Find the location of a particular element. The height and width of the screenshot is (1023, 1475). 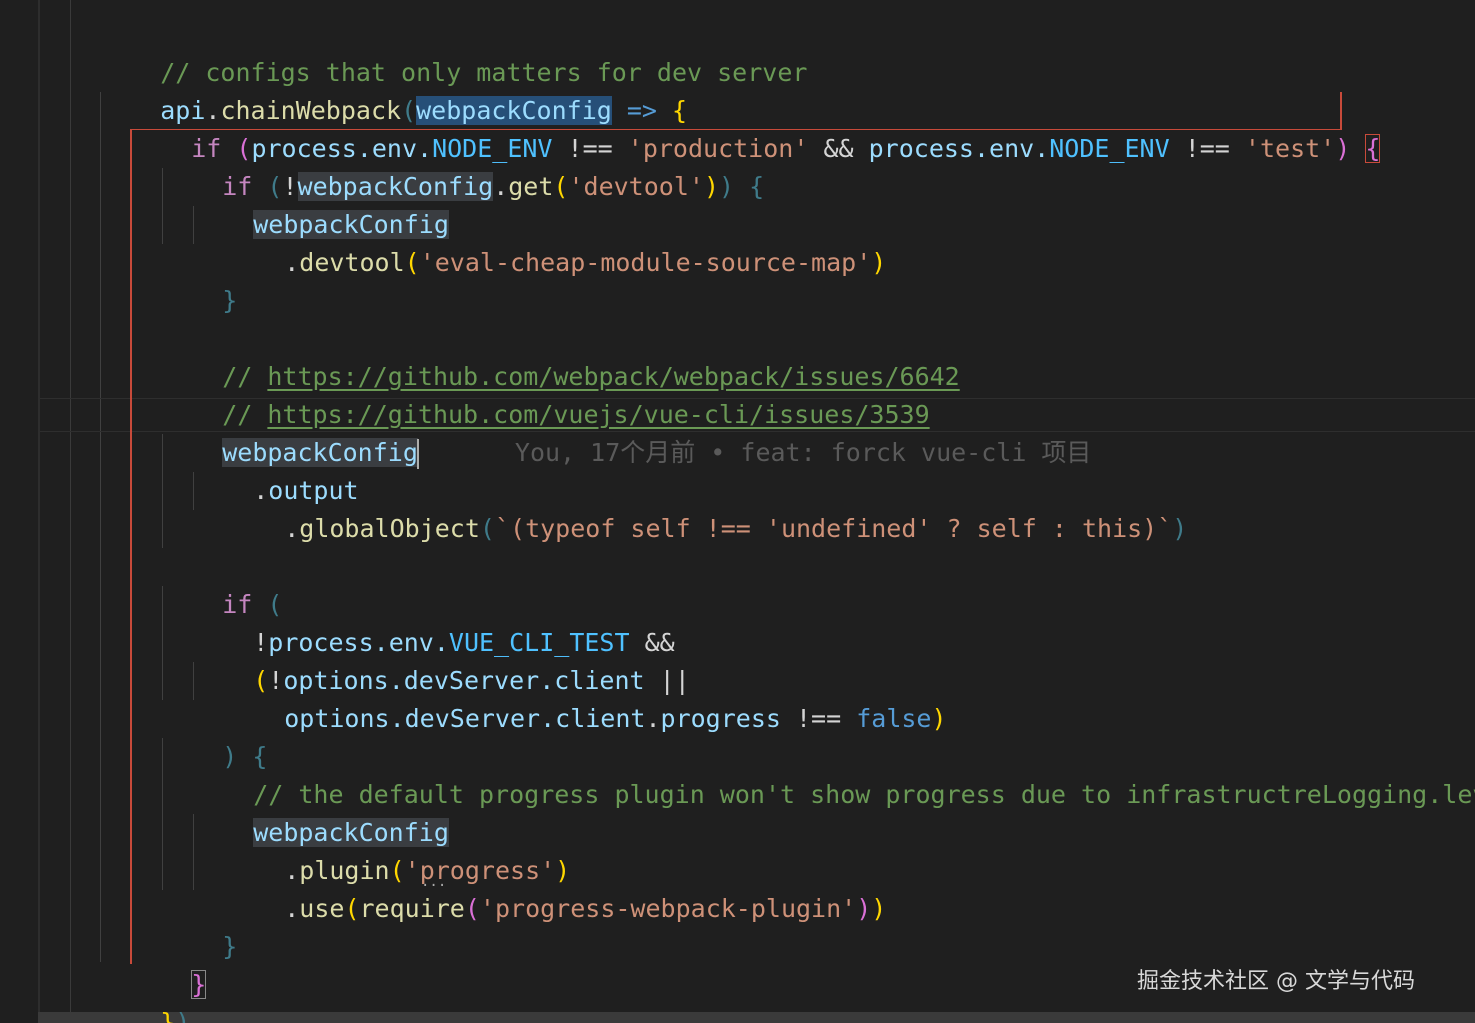

identifier: client is located at coordinates (600, 718).